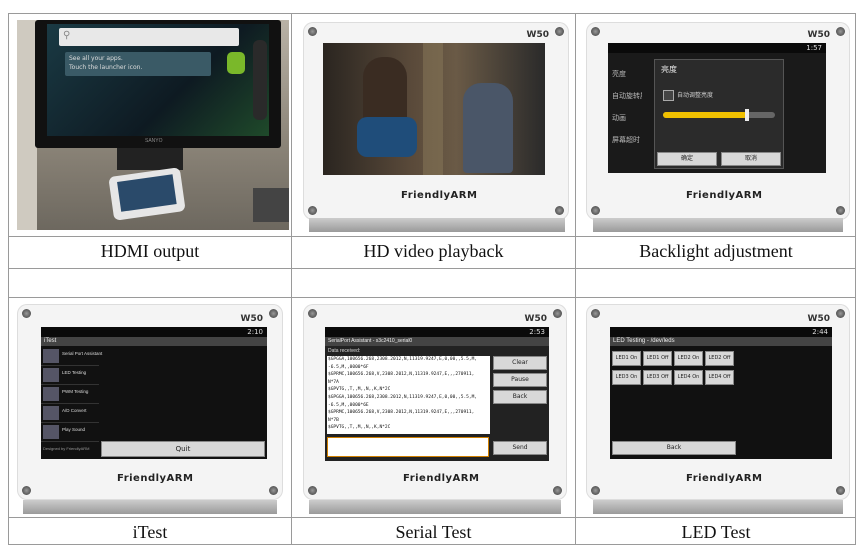  I want to click on brightness-dialog: 亮度 自动调整亮度 确定 取消, so click(719, 114).